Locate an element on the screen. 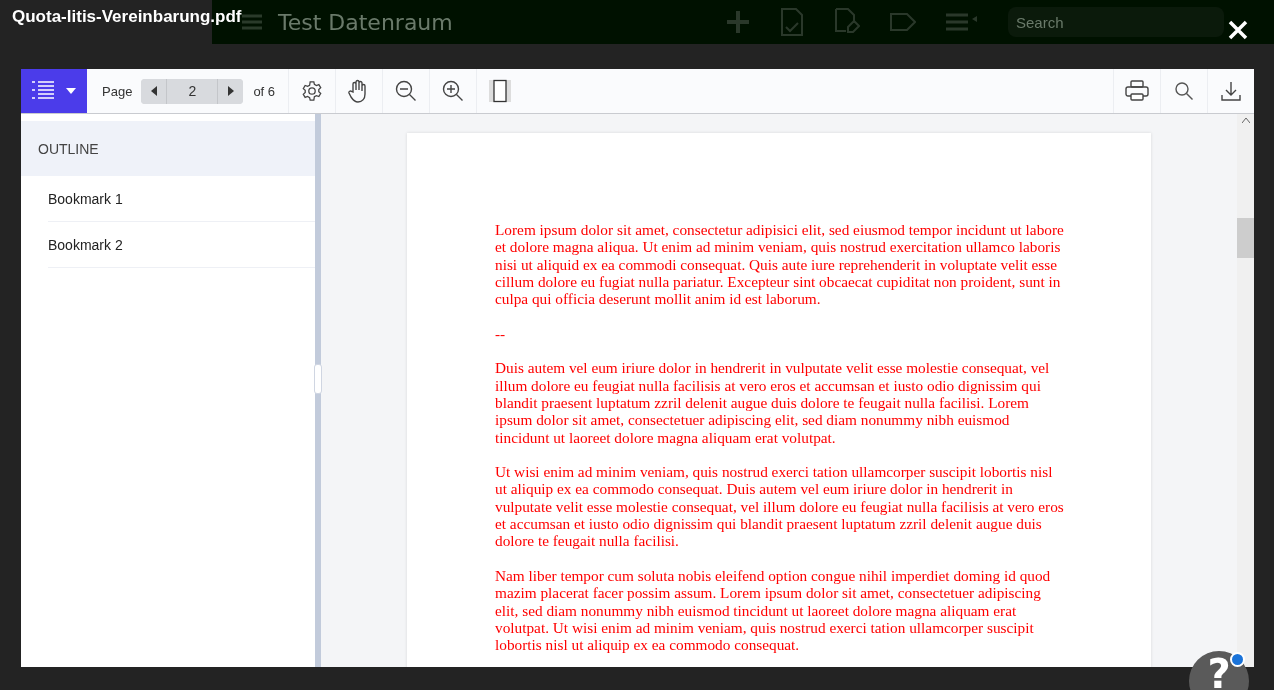 This screenshot has width=1274, height=690. splitter-handle is located at coordinates (318, 379).